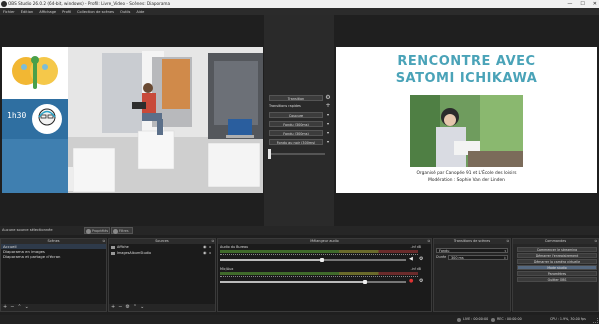 Image resolution: width=599 pixels, height=324 pixels. Describe the element at coordinates (557, 279) in the screenshot. I see `exit-button: Quitter OBS` at that location.